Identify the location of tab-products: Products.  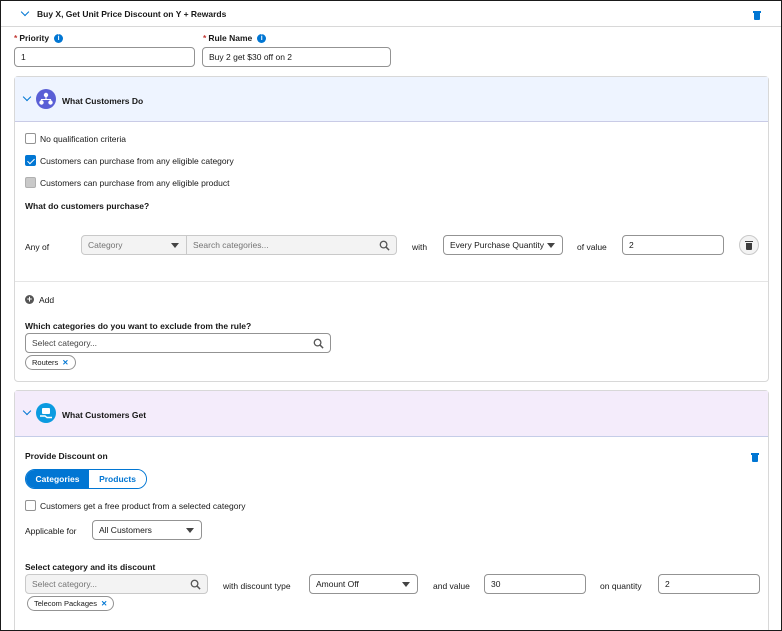
(117, 479).